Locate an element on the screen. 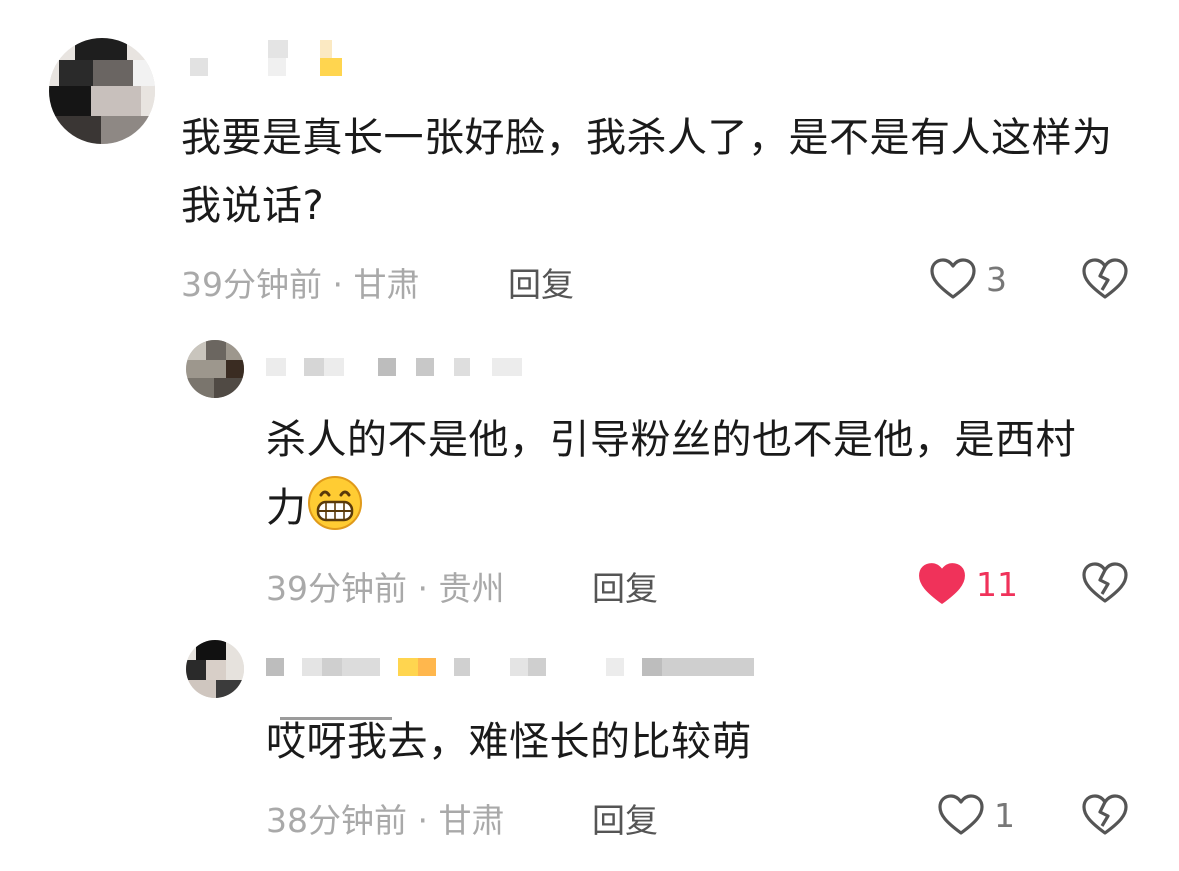 This screenshot has height=871, width=1179. comment-text-content: 杀人的不是他，引导粉丝的也不是他，是西村力 is located at coordinates (671, 474).